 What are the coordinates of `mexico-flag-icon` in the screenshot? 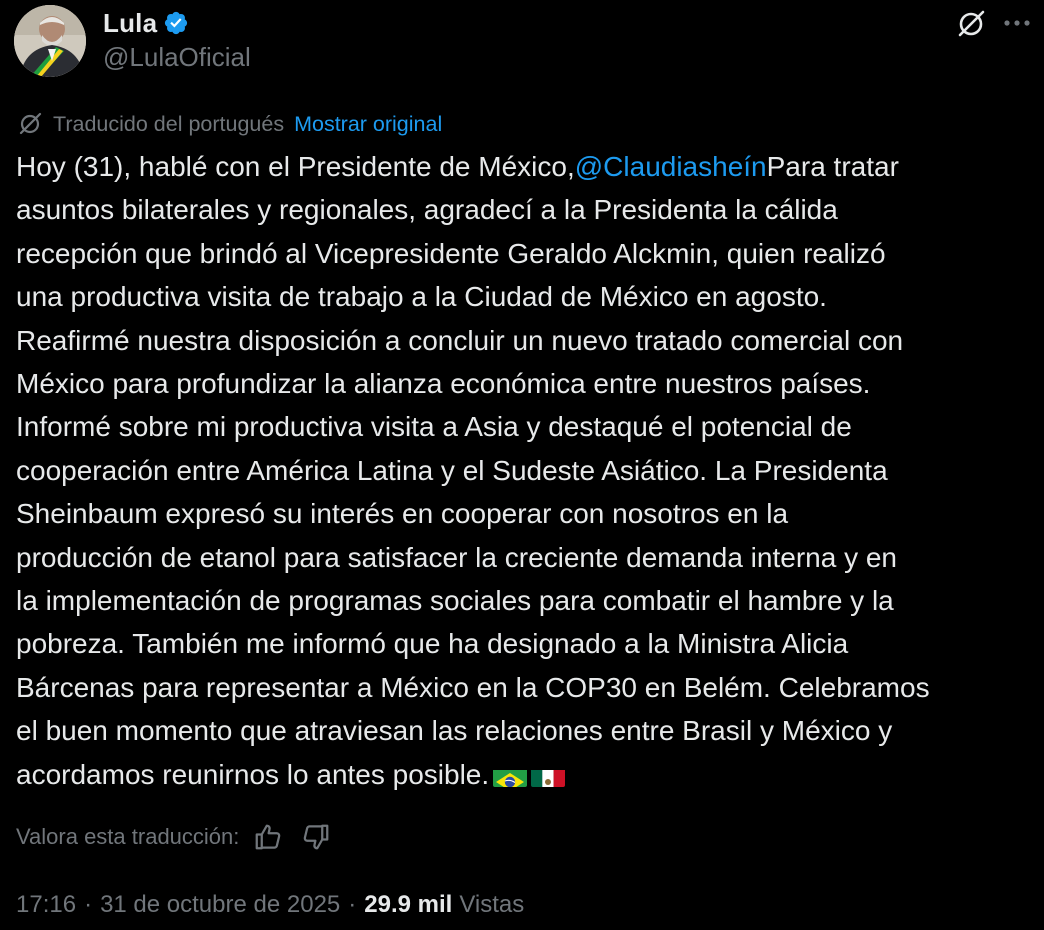 It's located at (548, 775).